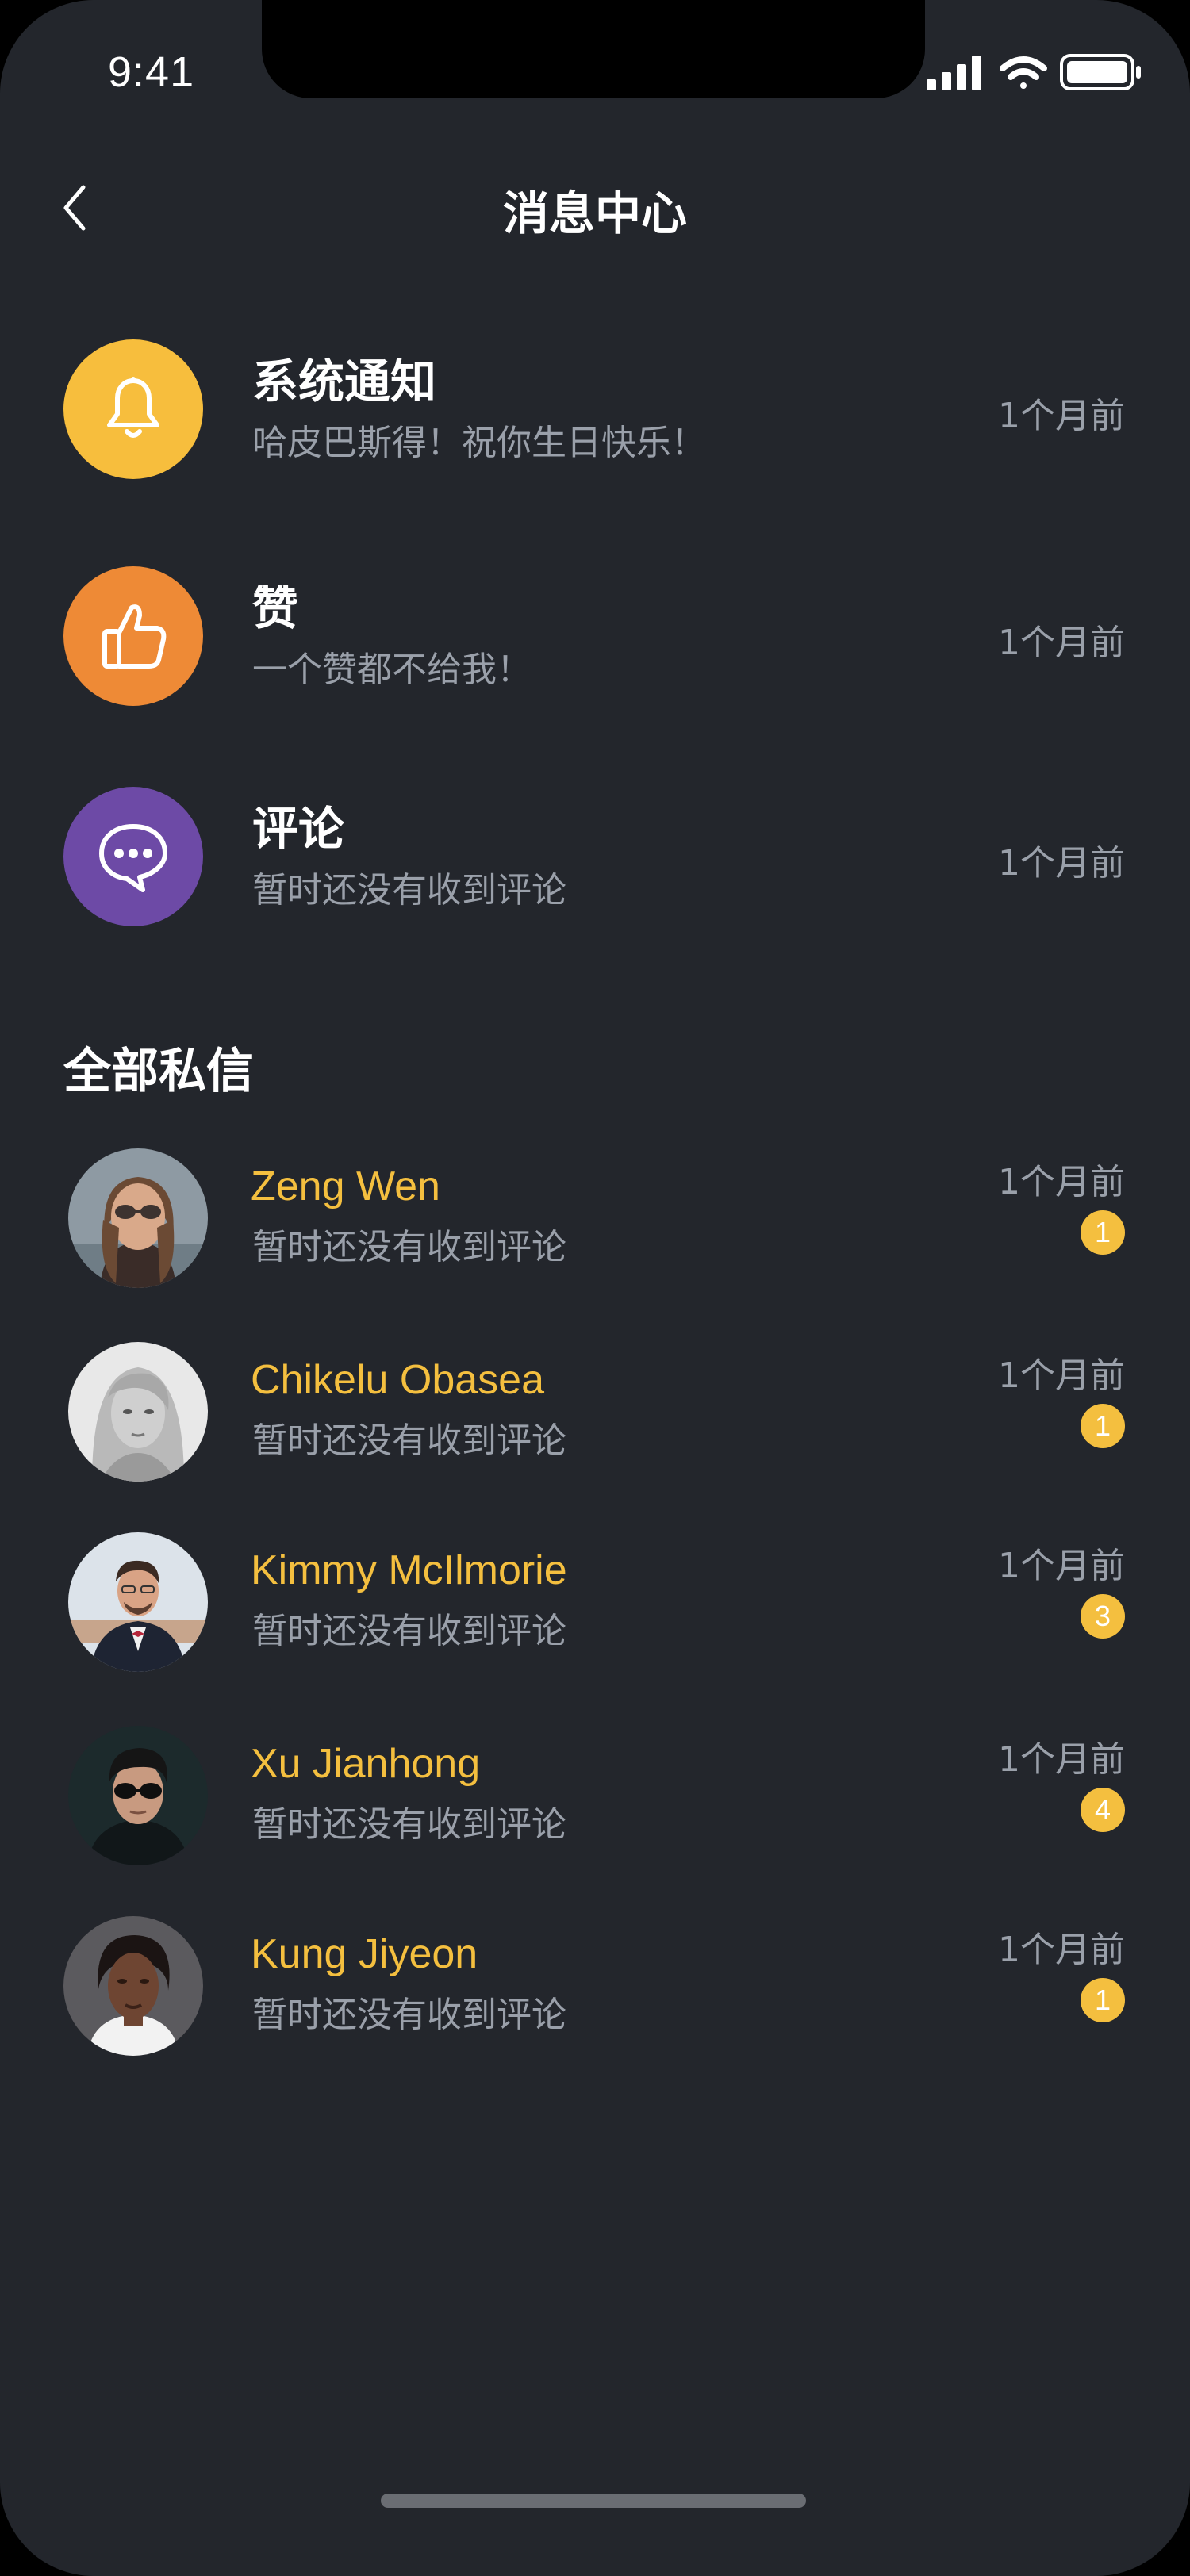 This screenshot has height=2576, width=1190. Describe the element at coordinates (594, 213) in the screenshot. I see `page-title: 消息中心` at that location.